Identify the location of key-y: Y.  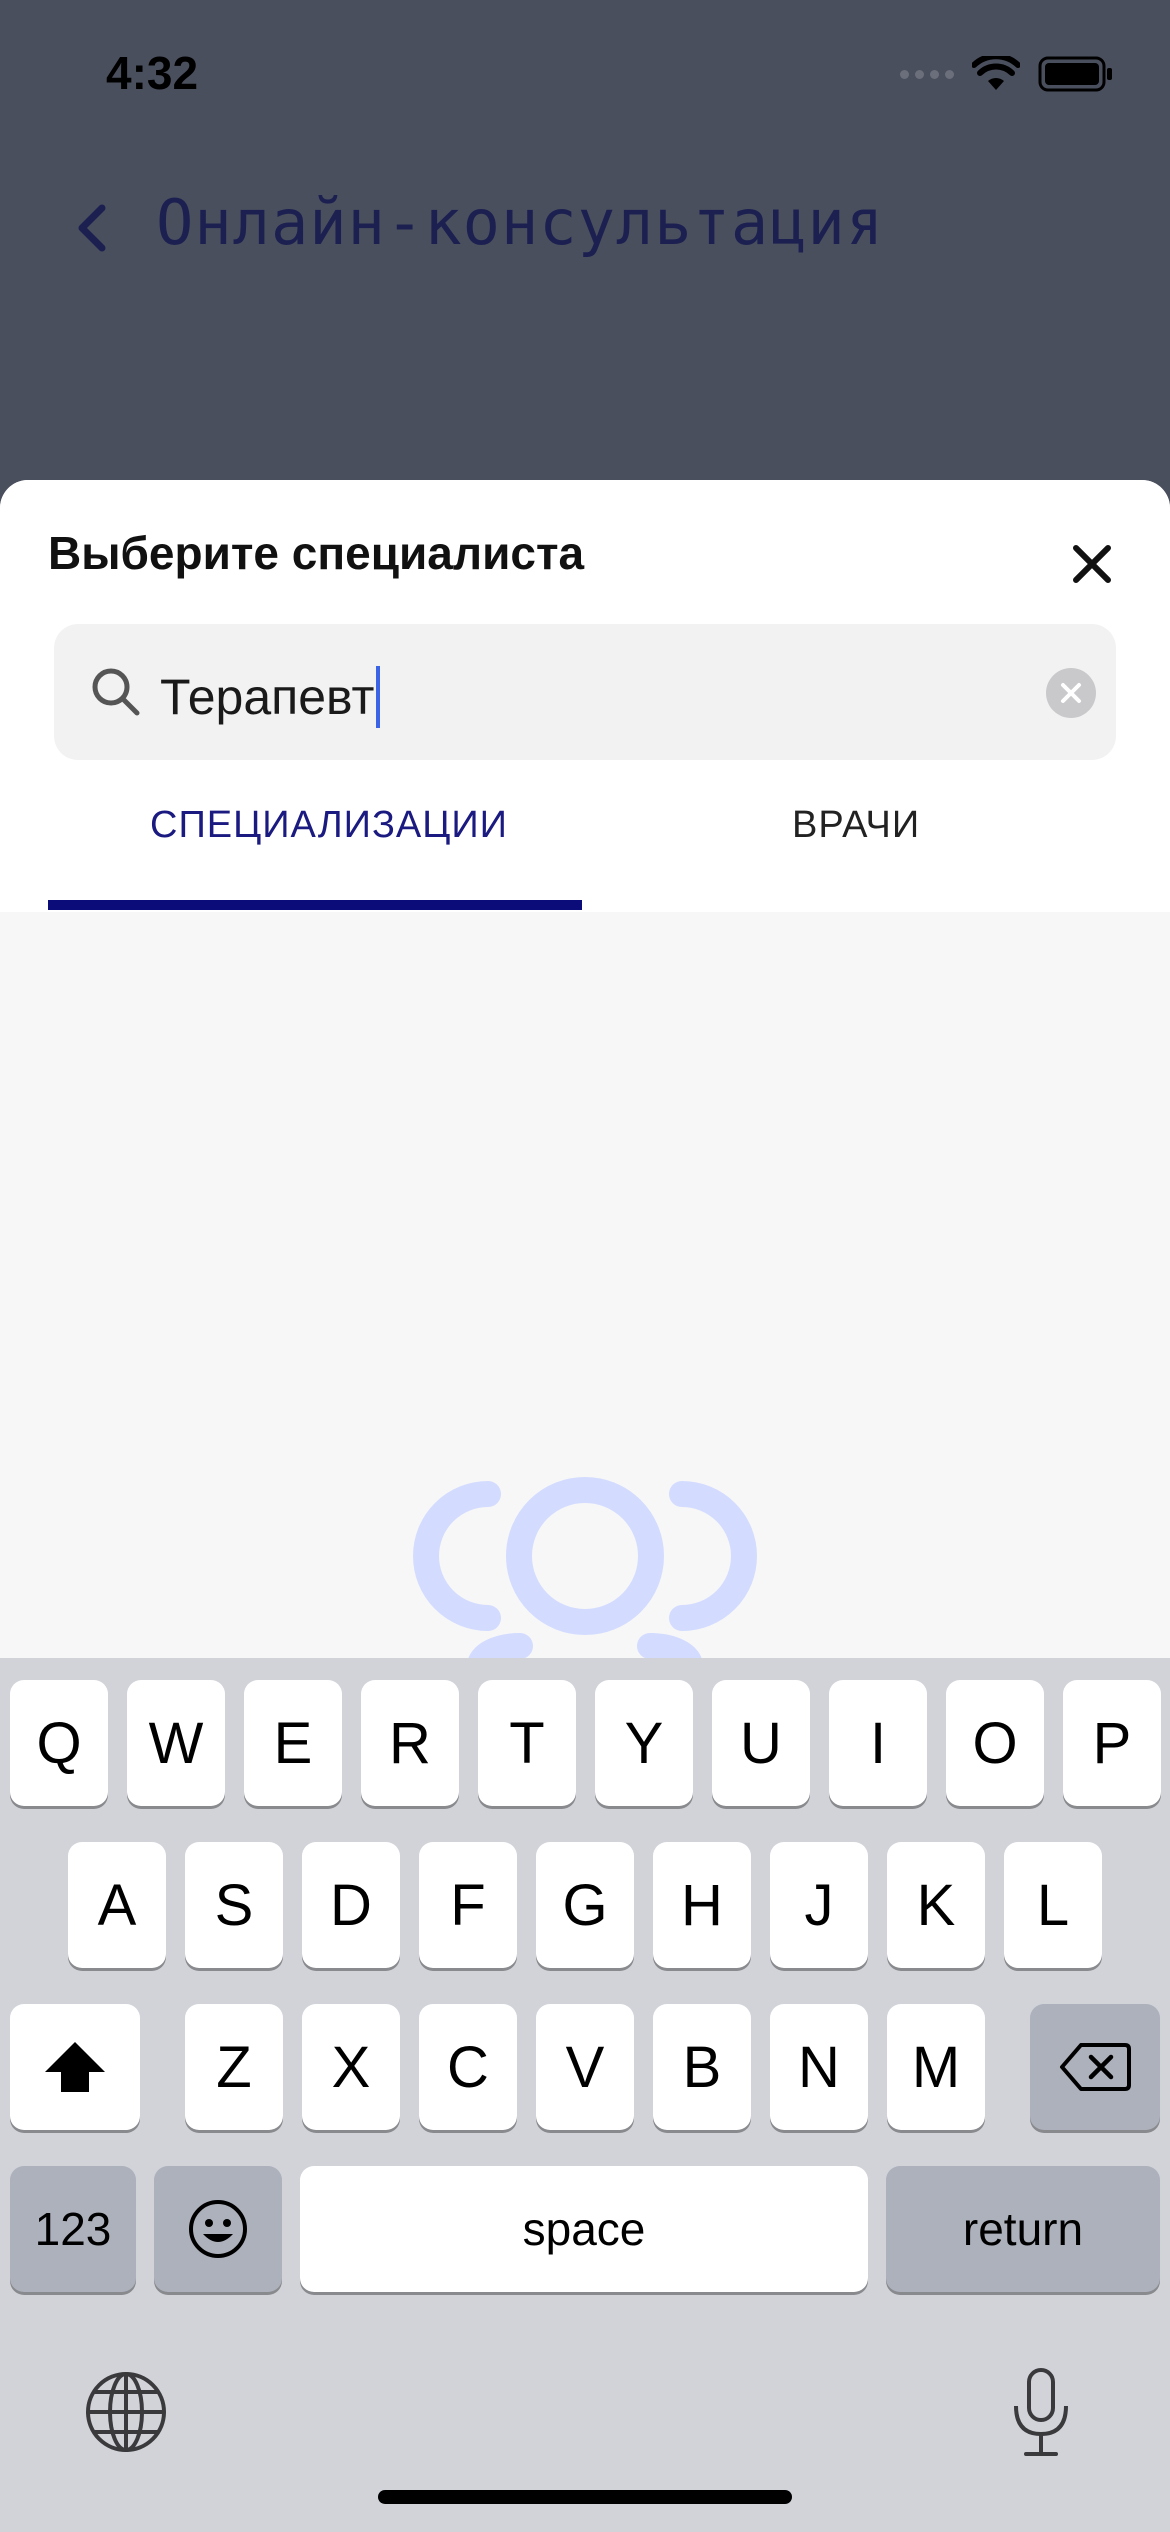
(644, 1743).